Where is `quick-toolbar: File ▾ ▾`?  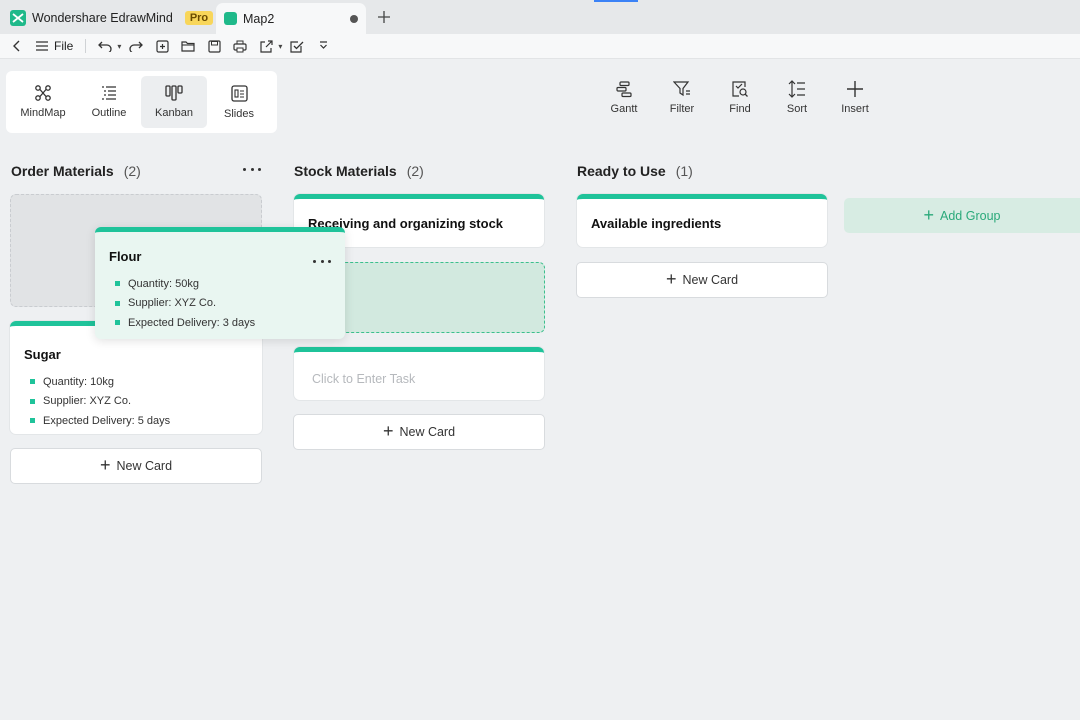
quick-toolbar: File ▾ ▾ is located at coordinates (540, 46).